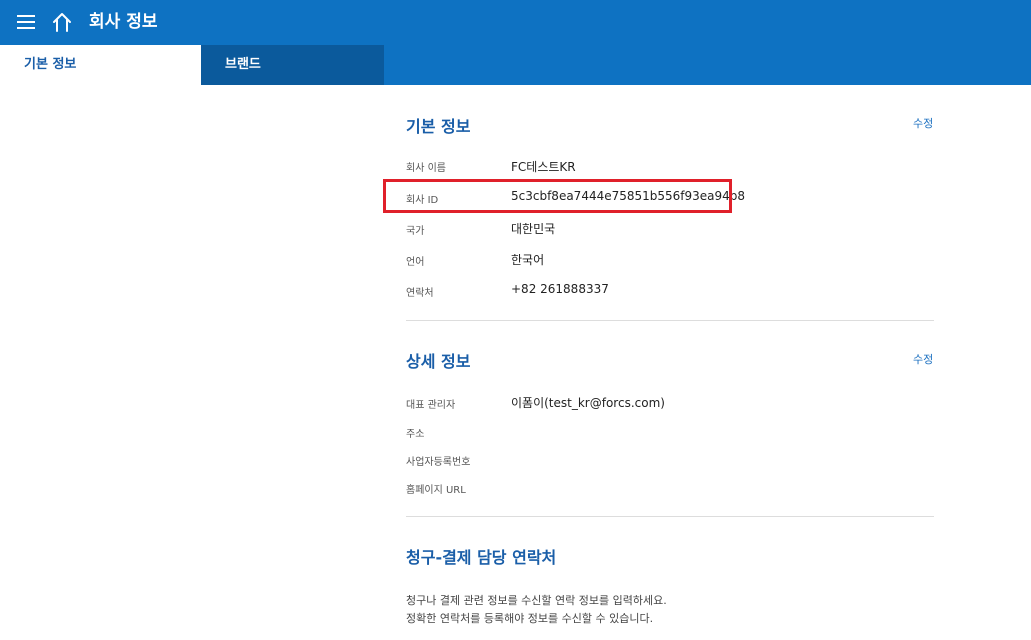 This screenshot has width=1031, height=640. What do you see at coordinates (292, 65) in the screenshot?
I see `tab-brand: 브랜드` at bounding box center [292, 65].